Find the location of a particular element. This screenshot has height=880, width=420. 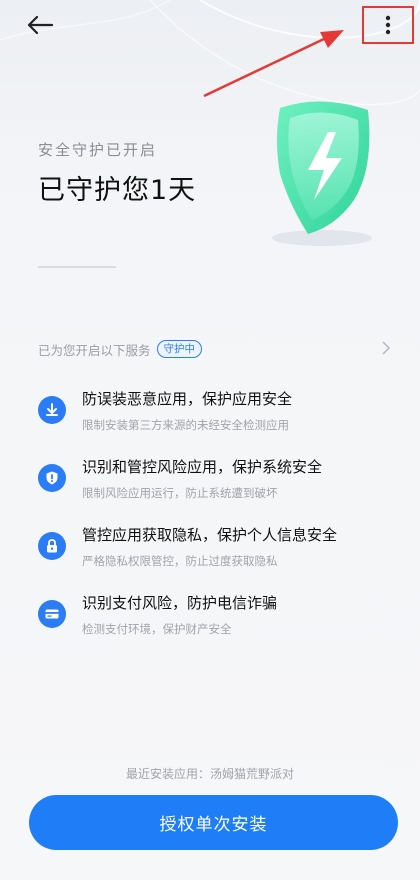

more-vertical-icon is located at coordinates (388, 25).